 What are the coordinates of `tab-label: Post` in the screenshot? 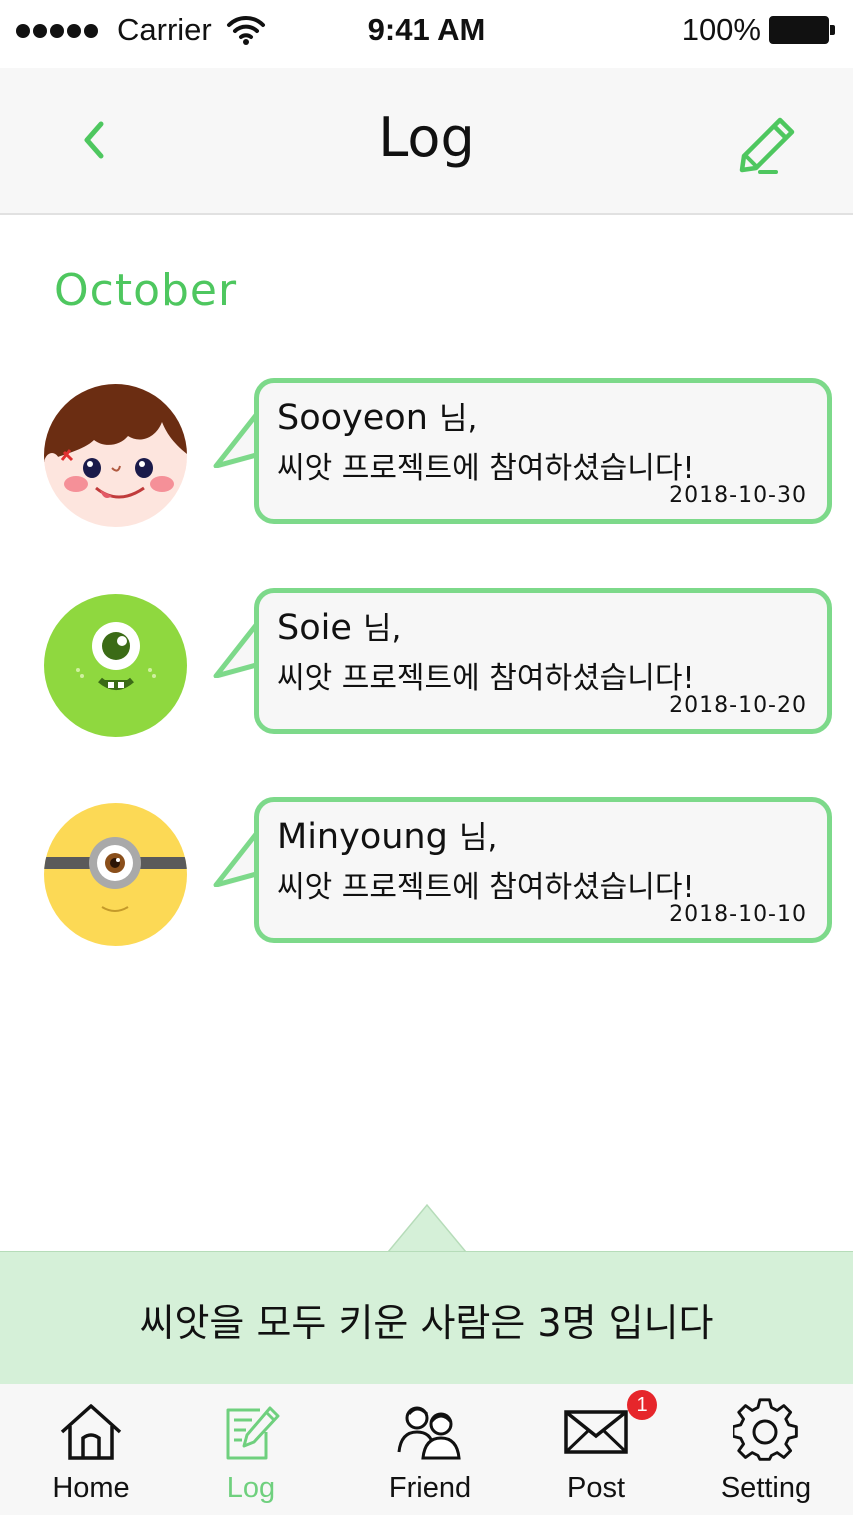 It's located at (596, 1488).